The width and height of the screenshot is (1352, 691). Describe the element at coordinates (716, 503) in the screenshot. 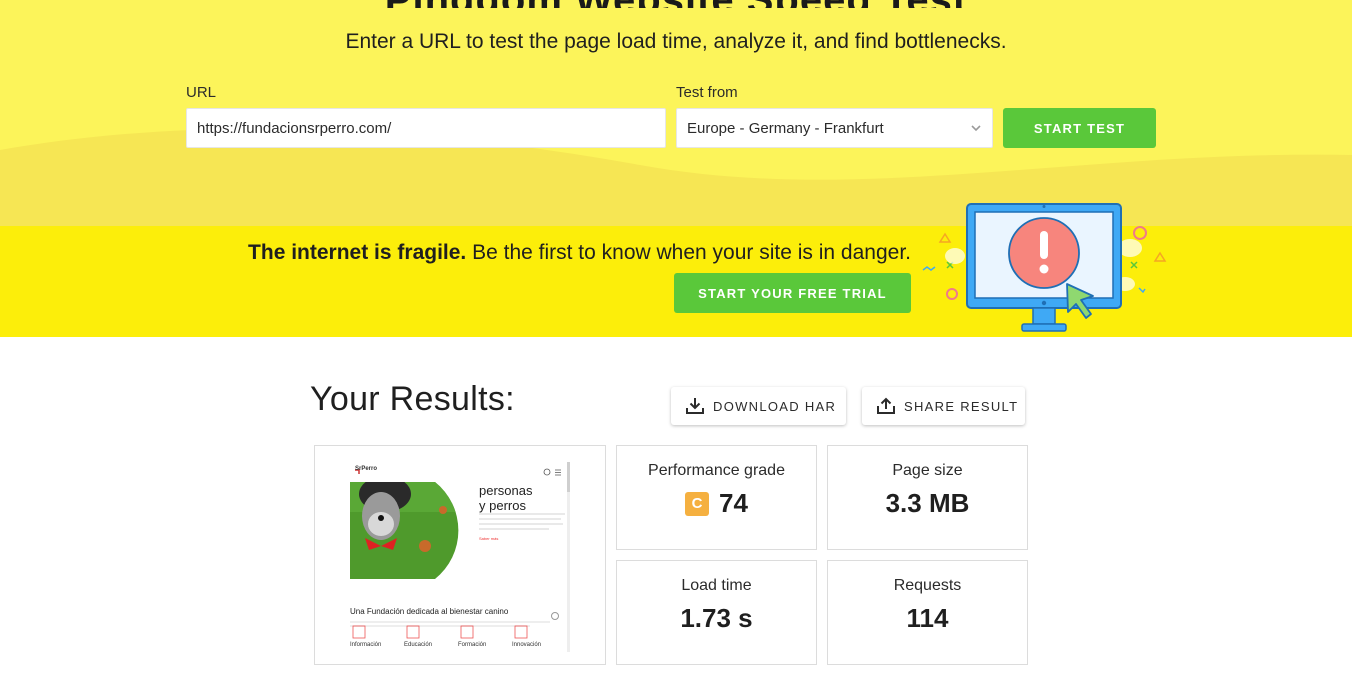

I see `performance-grade-value-row: C 74` at that location.